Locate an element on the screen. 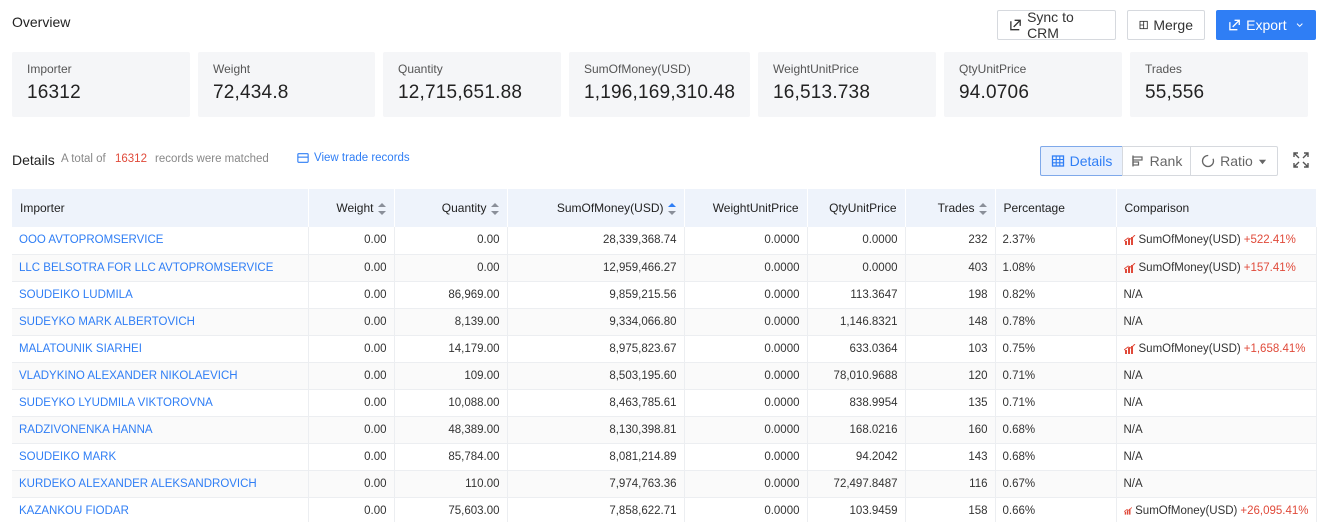 This screenshot has height=522, width=1326. match-suffix: records were matched is located at coordinates (212, 159).